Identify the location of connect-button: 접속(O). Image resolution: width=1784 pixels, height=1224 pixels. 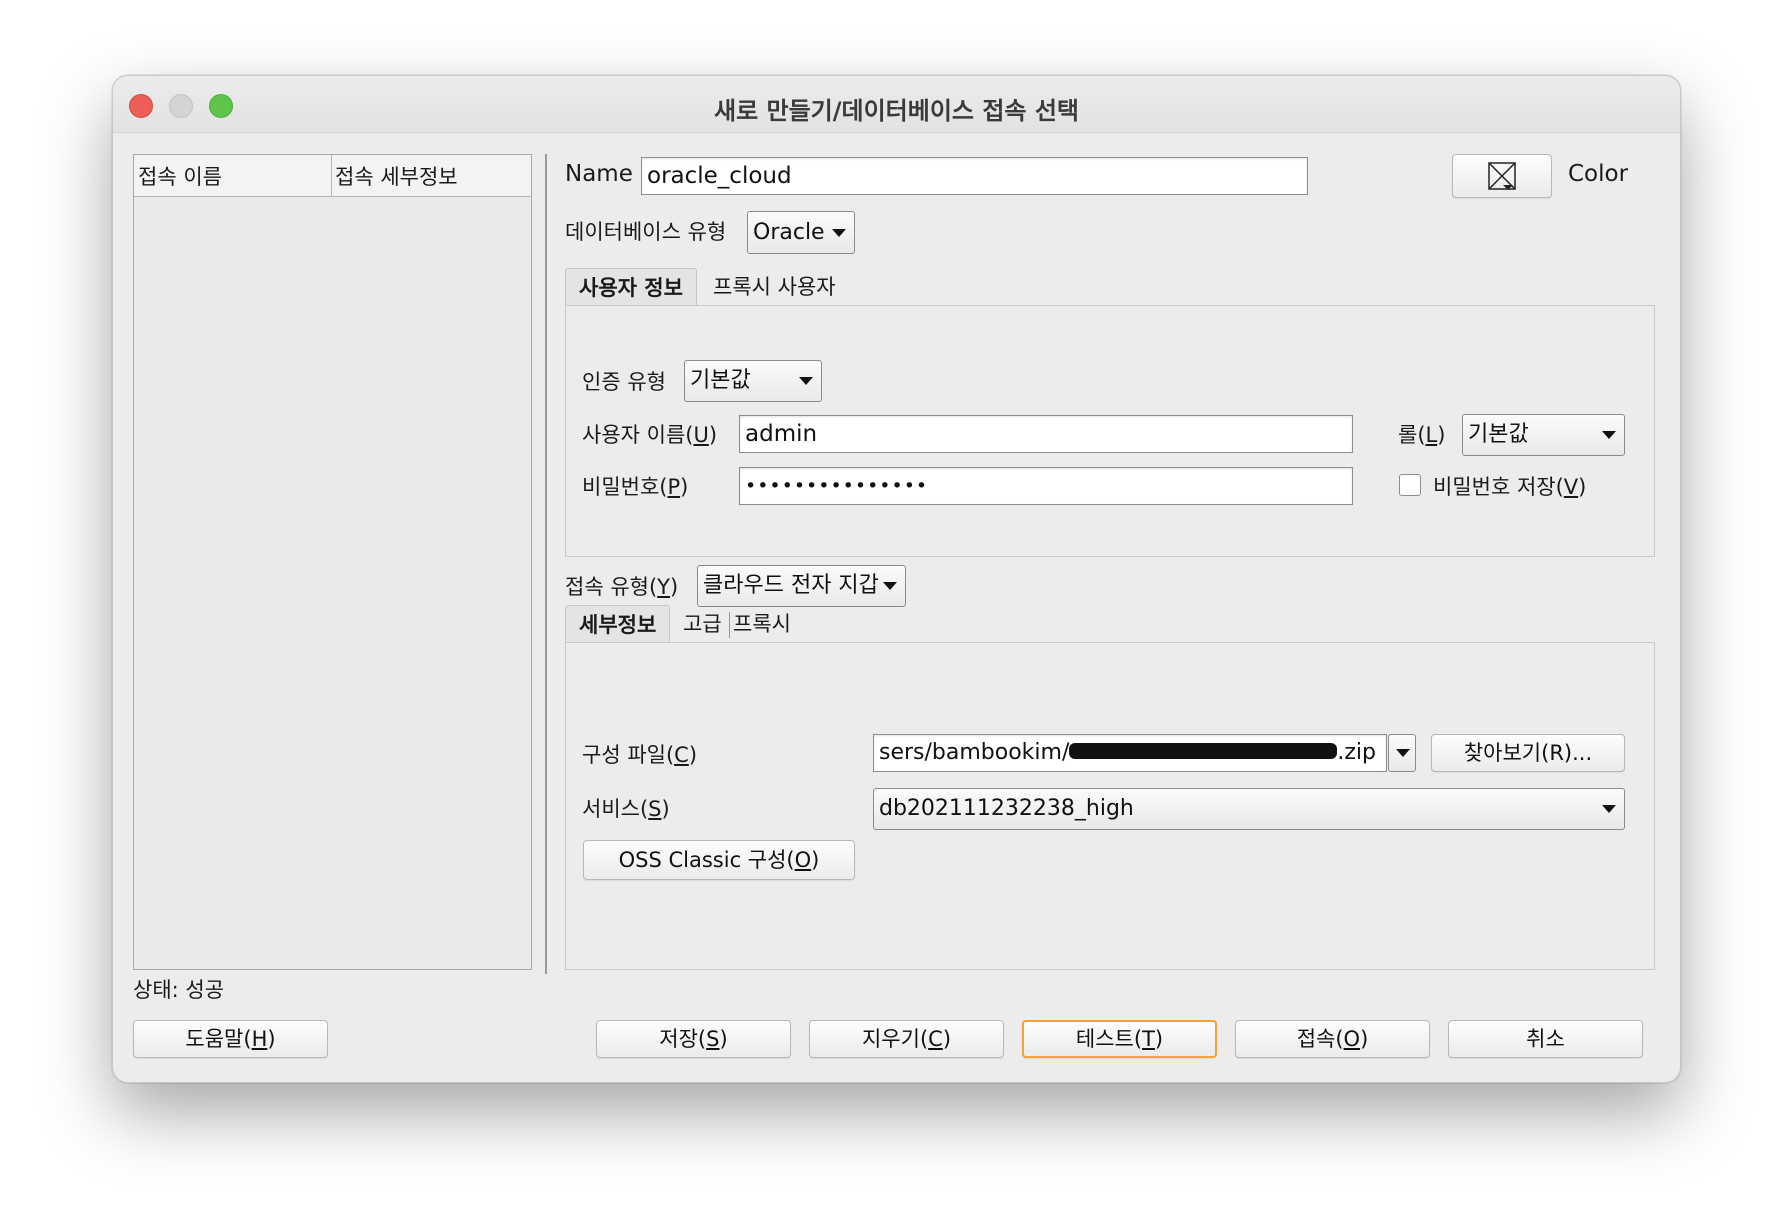
(1332, 1039).